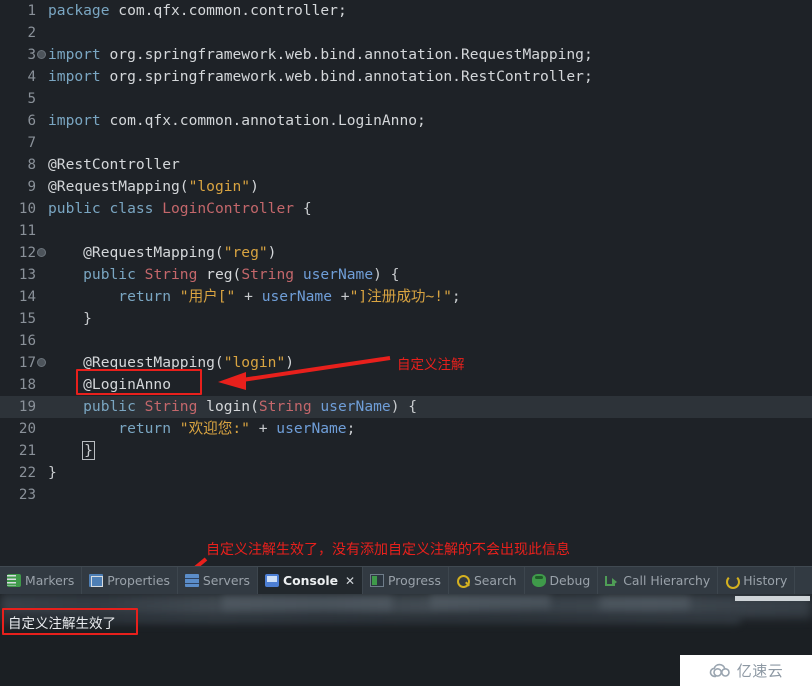  Describe the element at coordinates (27, 363) in the screenshot. I see `line-number: 17` at that location.